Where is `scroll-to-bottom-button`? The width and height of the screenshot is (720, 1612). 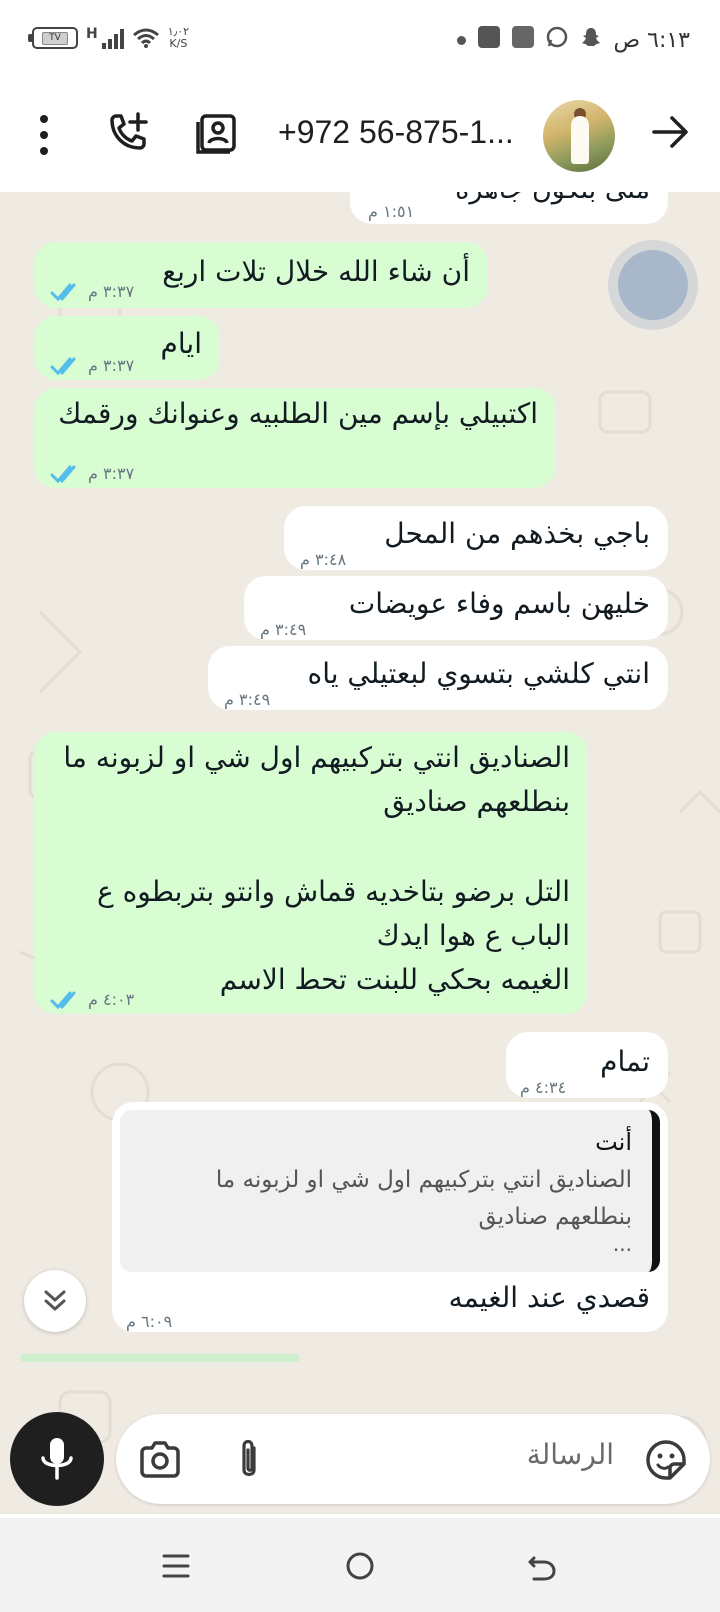
scroll-to-bottom-button is located at coordinates (55, 1301).